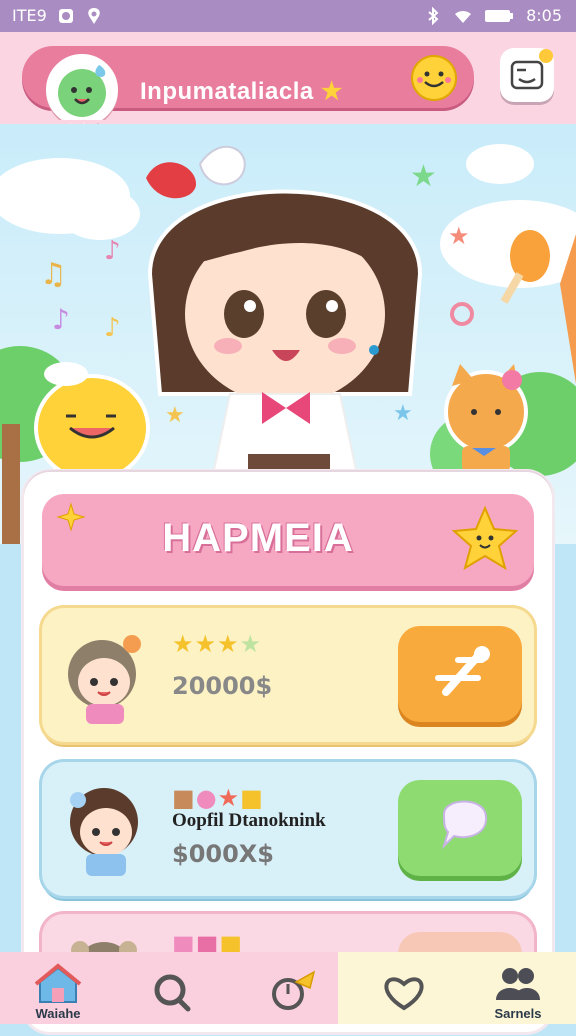 The height and width of the screenshot is (1036, 576). Describe the element at coordinates (206, 798) in the screenshot. I see `heart-icon: ●` at that location.